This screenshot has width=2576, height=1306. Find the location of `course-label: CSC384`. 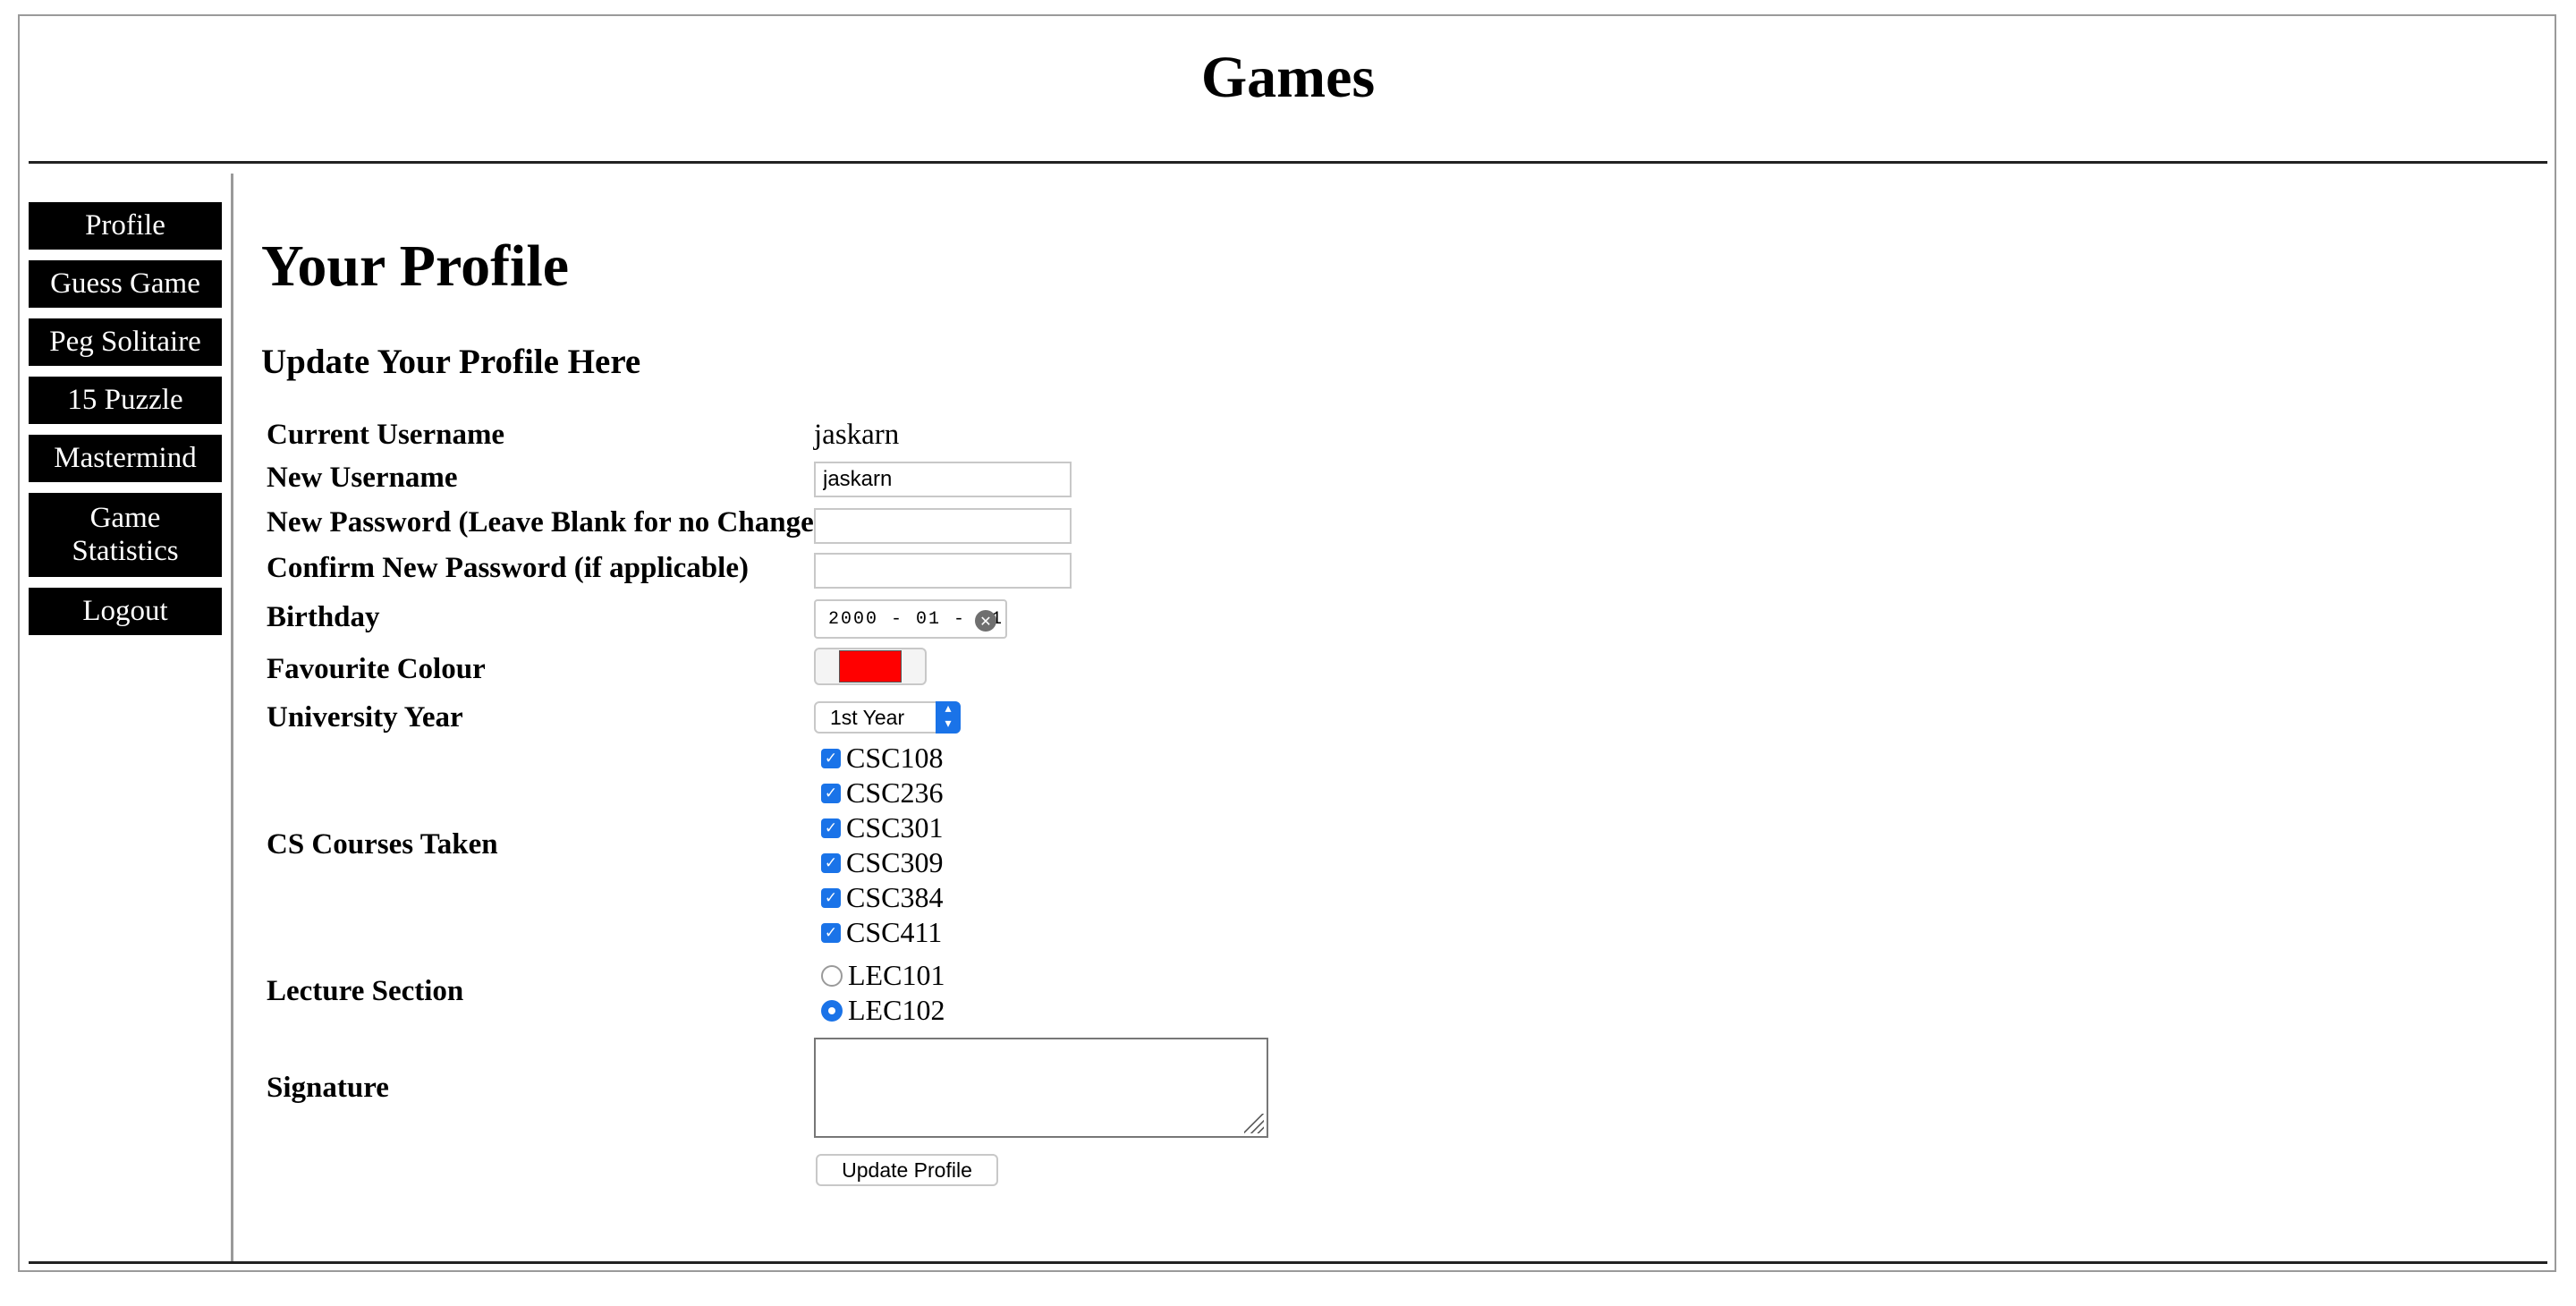

course-label: CSC384 is located at coordinates (895, 897).